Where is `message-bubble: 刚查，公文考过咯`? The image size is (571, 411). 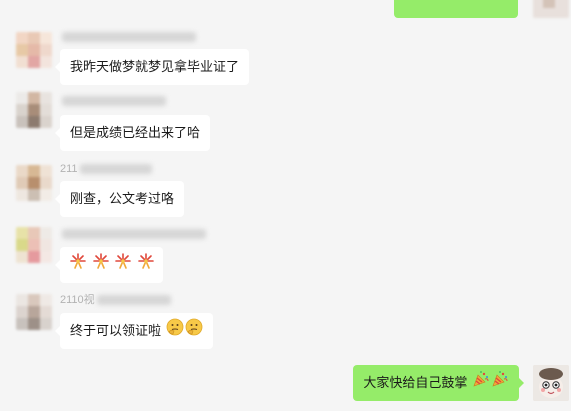 message-bubble: 刚查，公文考过咯 is located at coordinates (119, 199).